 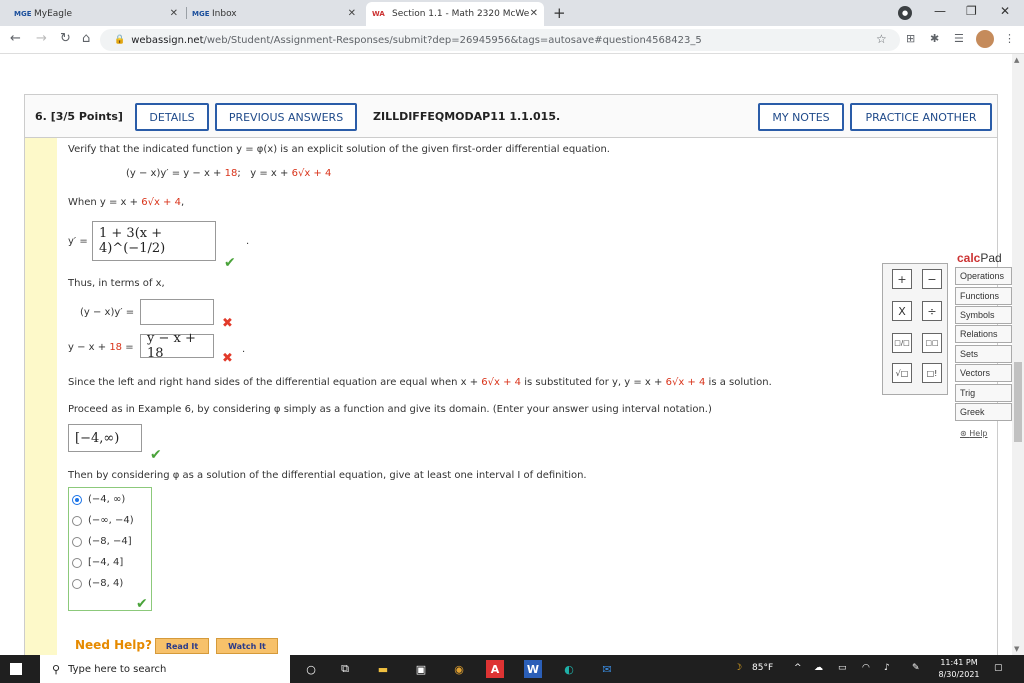 I want to click on given-equation: (y − x)y′ = y − x + 18; y = x + 6√x + 4, so click(x=229, y=173).